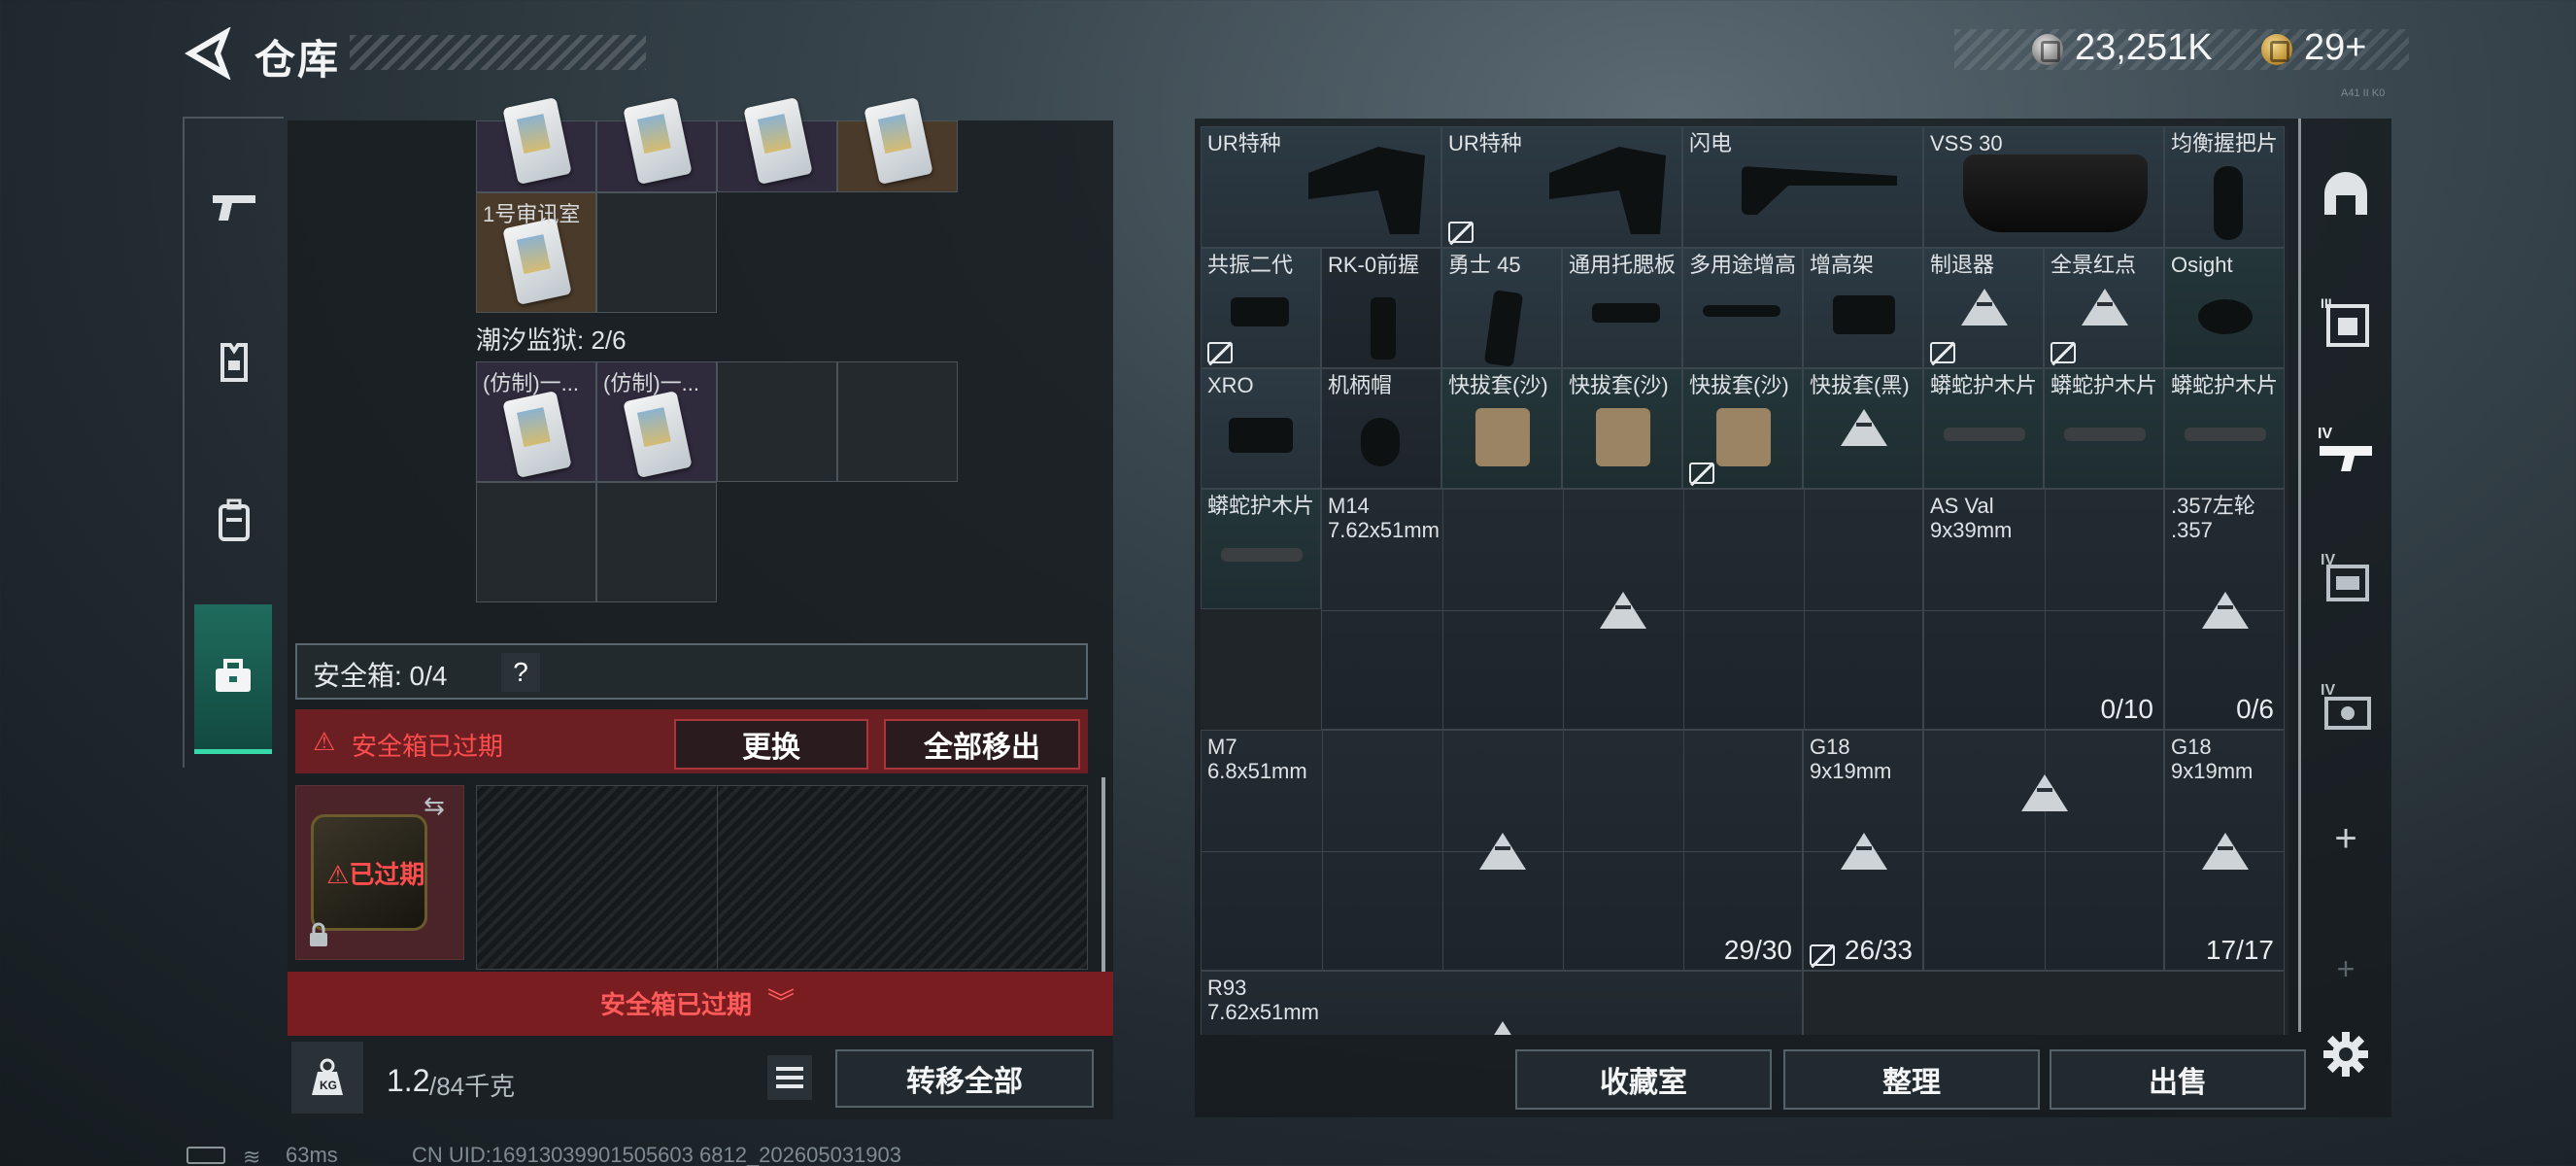 The width and height of the screenshot is (2576, 1166). I want to click on stash-item: XRO, so click(1261, 428).